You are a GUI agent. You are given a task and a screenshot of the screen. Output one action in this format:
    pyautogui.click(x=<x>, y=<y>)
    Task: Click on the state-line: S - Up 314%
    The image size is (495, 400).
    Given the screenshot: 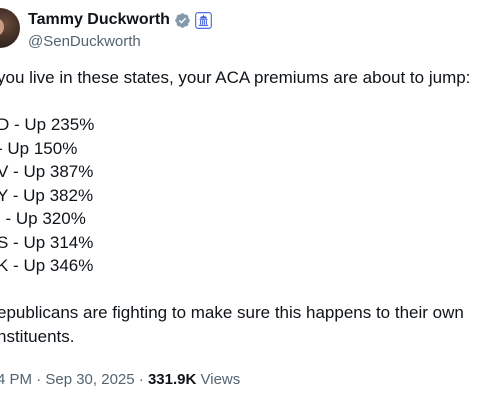 What is the action you would take?
    pyautogui.click(x=47, y=242)
    